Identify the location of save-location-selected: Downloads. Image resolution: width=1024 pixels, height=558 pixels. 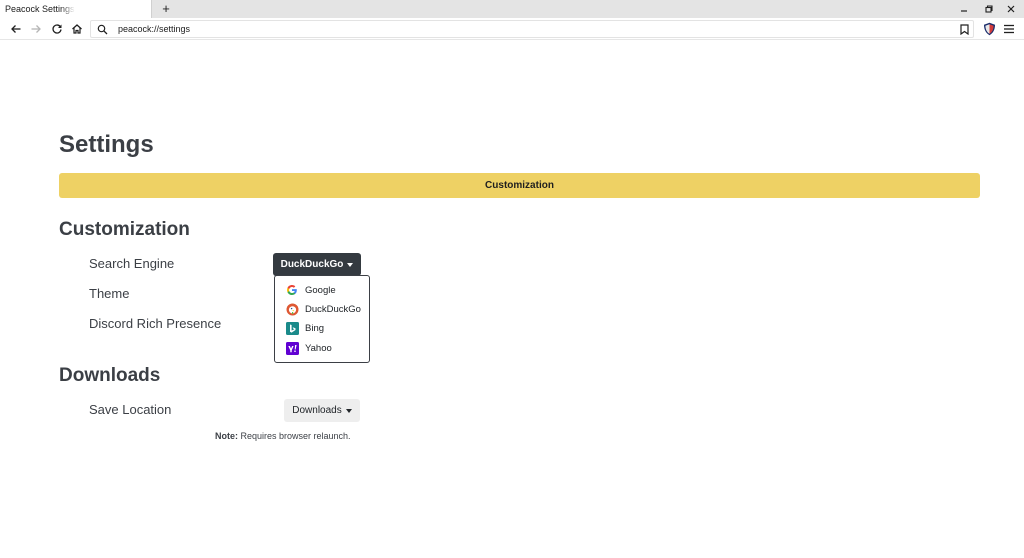
(317, 410).